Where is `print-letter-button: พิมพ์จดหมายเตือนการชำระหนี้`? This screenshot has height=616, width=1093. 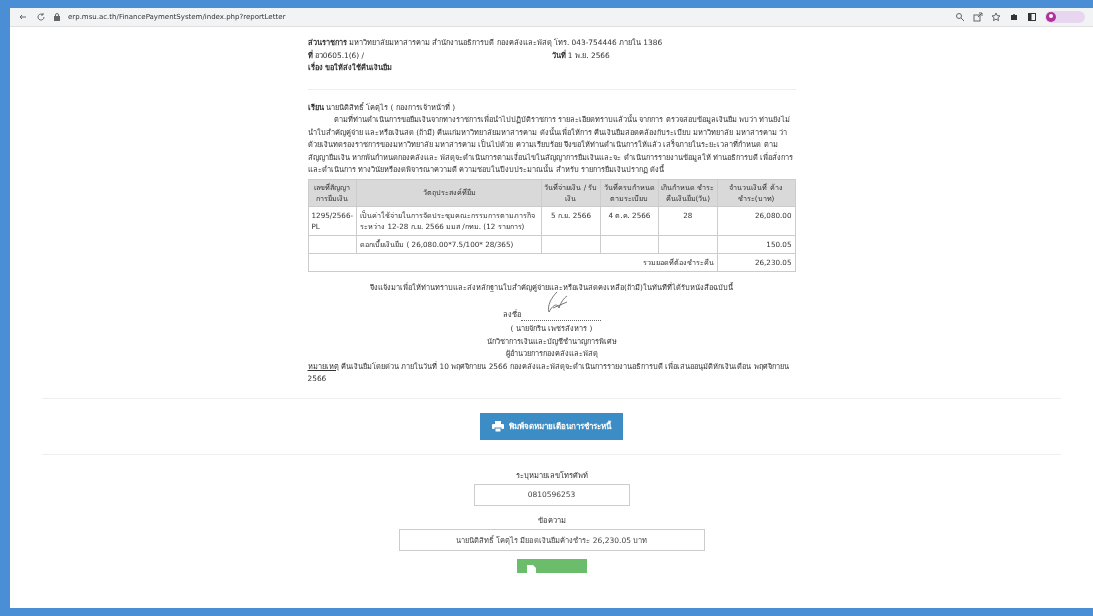 print-letter-button: พิมพ์จดหมายเตือนการชำระหนี้ is located at coordinates (551, 426).